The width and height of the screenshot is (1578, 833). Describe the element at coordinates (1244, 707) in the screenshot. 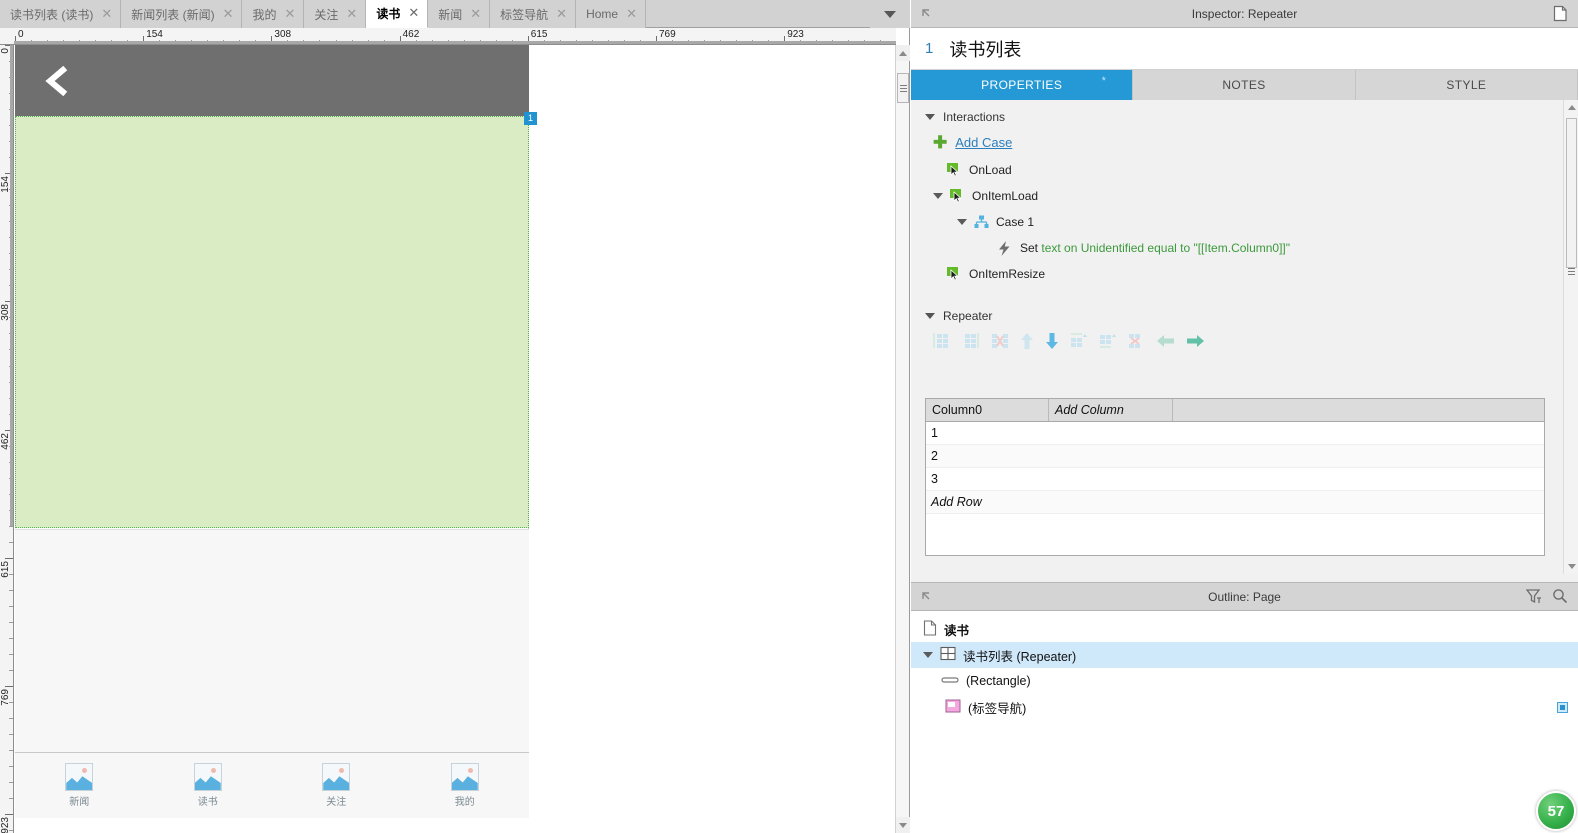

I see `outline-node-master: (标签导航)` at that location.